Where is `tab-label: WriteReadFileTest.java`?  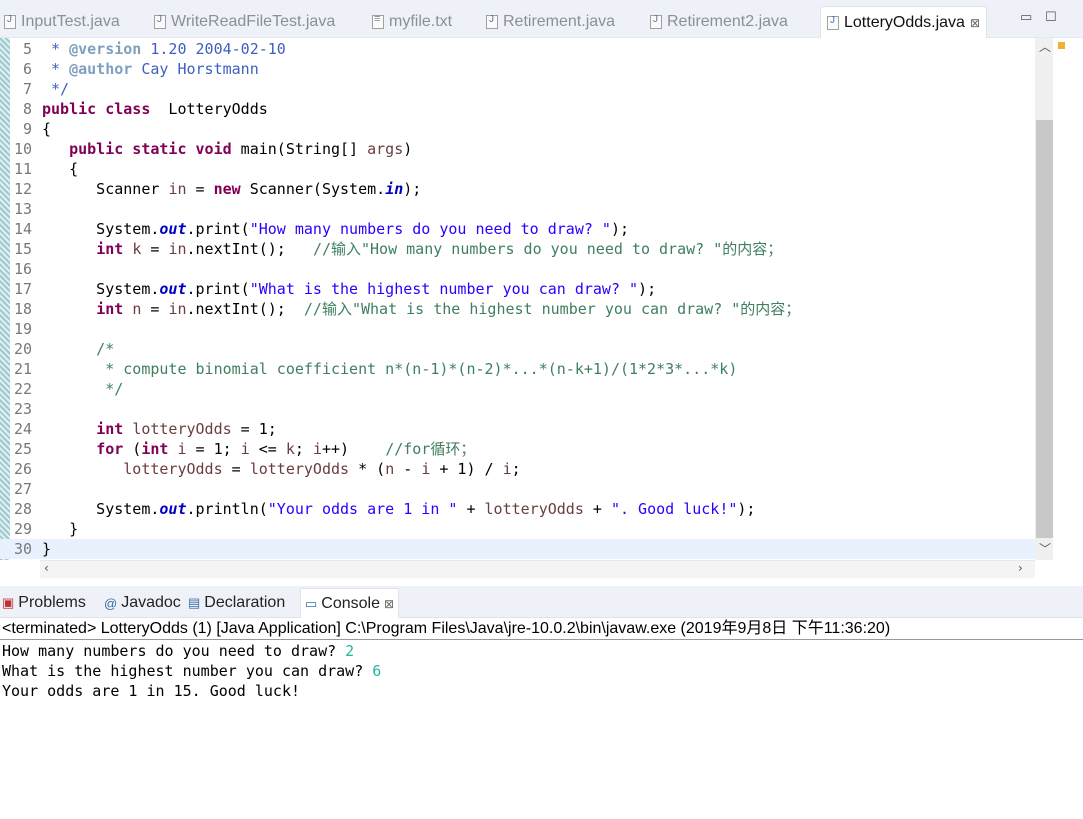
tab-label: WriteReadFileTest.java is located at coordinates (253, 21).